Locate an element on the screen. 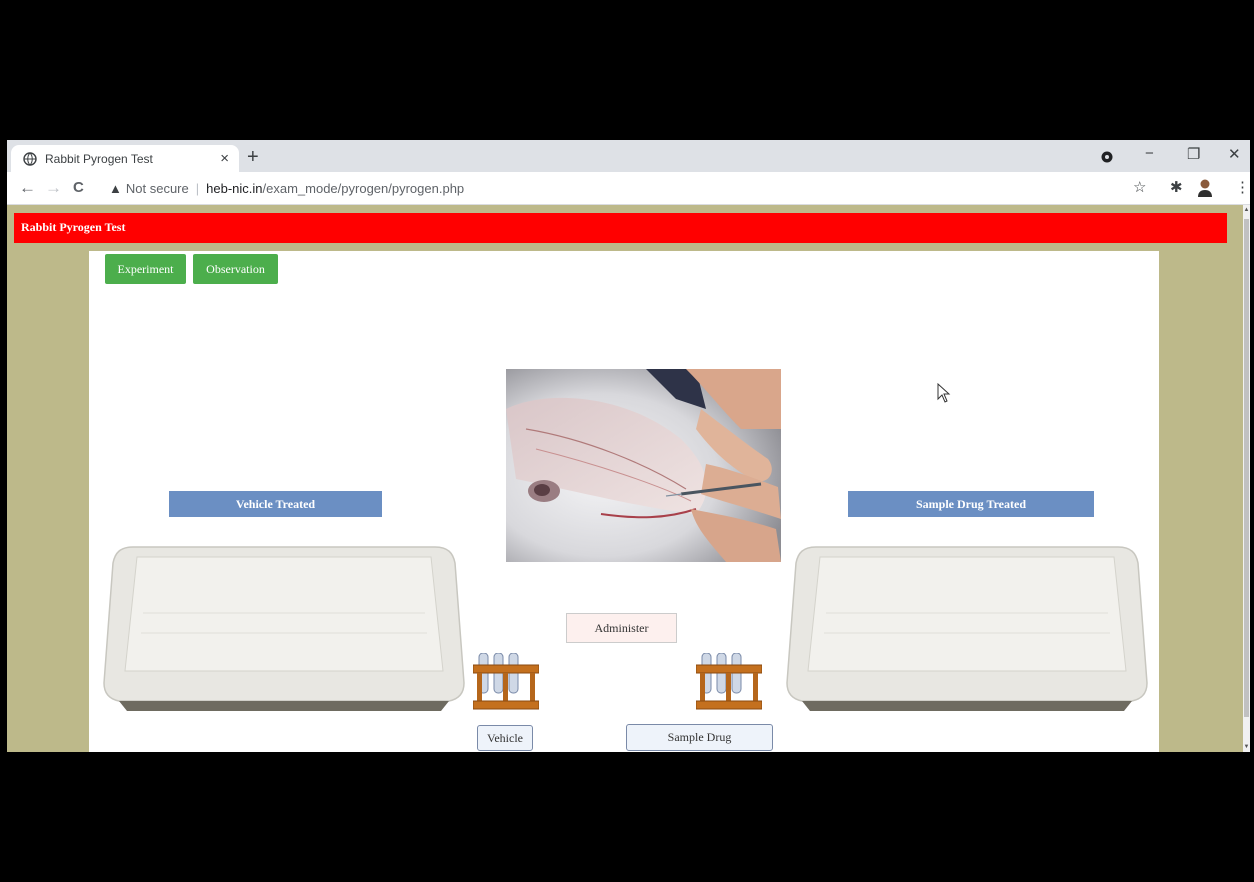 The width and height of the screenshot is (1254, 882). bookmark-star-icon: ☆ is located at coordinates (1139, 187).